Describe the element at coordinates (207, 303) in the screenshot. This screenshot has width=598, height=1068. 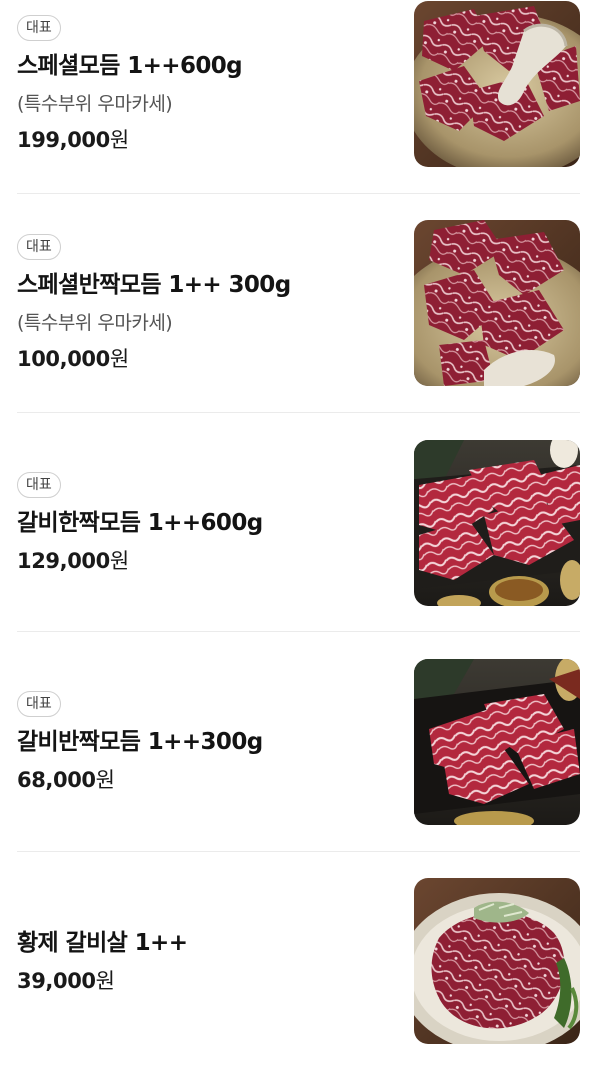
I see `menu-item-info: 대표 스페셜반짝모듬 1++ 300g (특수부위 우마카세) 100,000원` at that location.